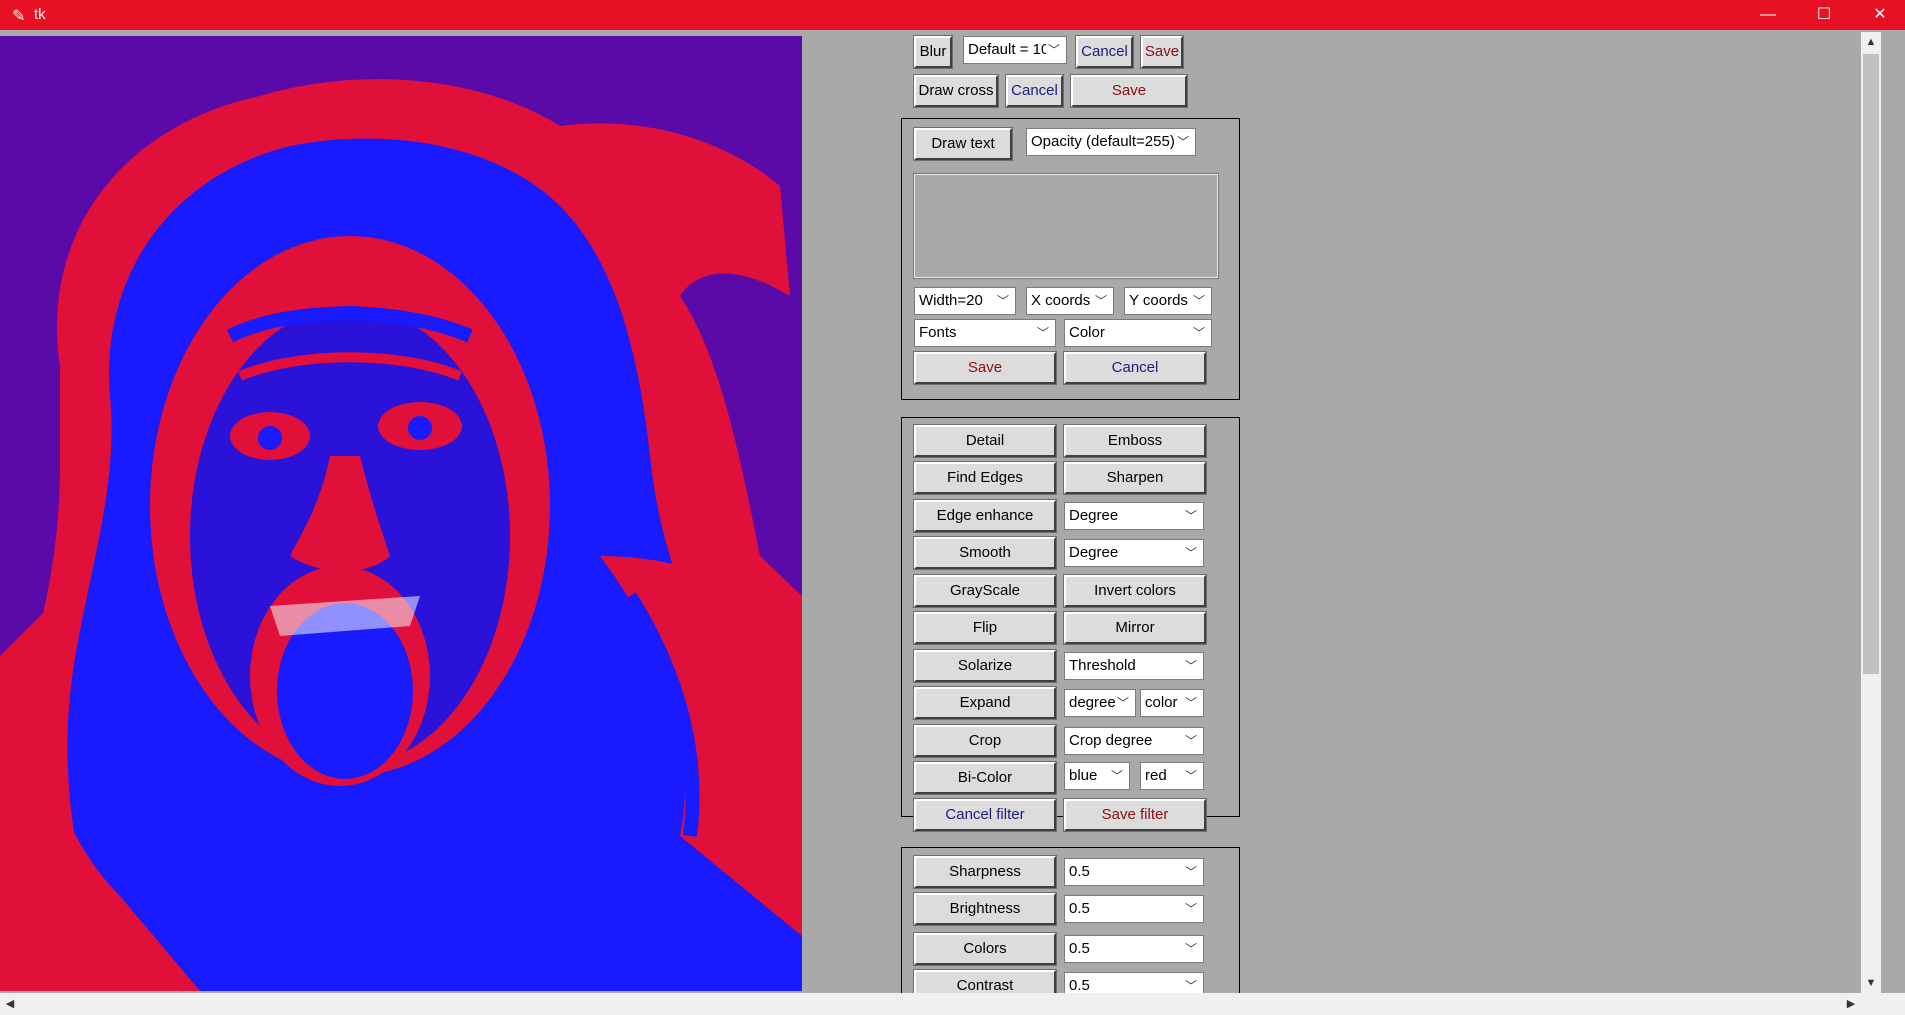 This screenshot has height=1015, width=1905. I want to click on expand-color-value: color, so click(1161, 702).